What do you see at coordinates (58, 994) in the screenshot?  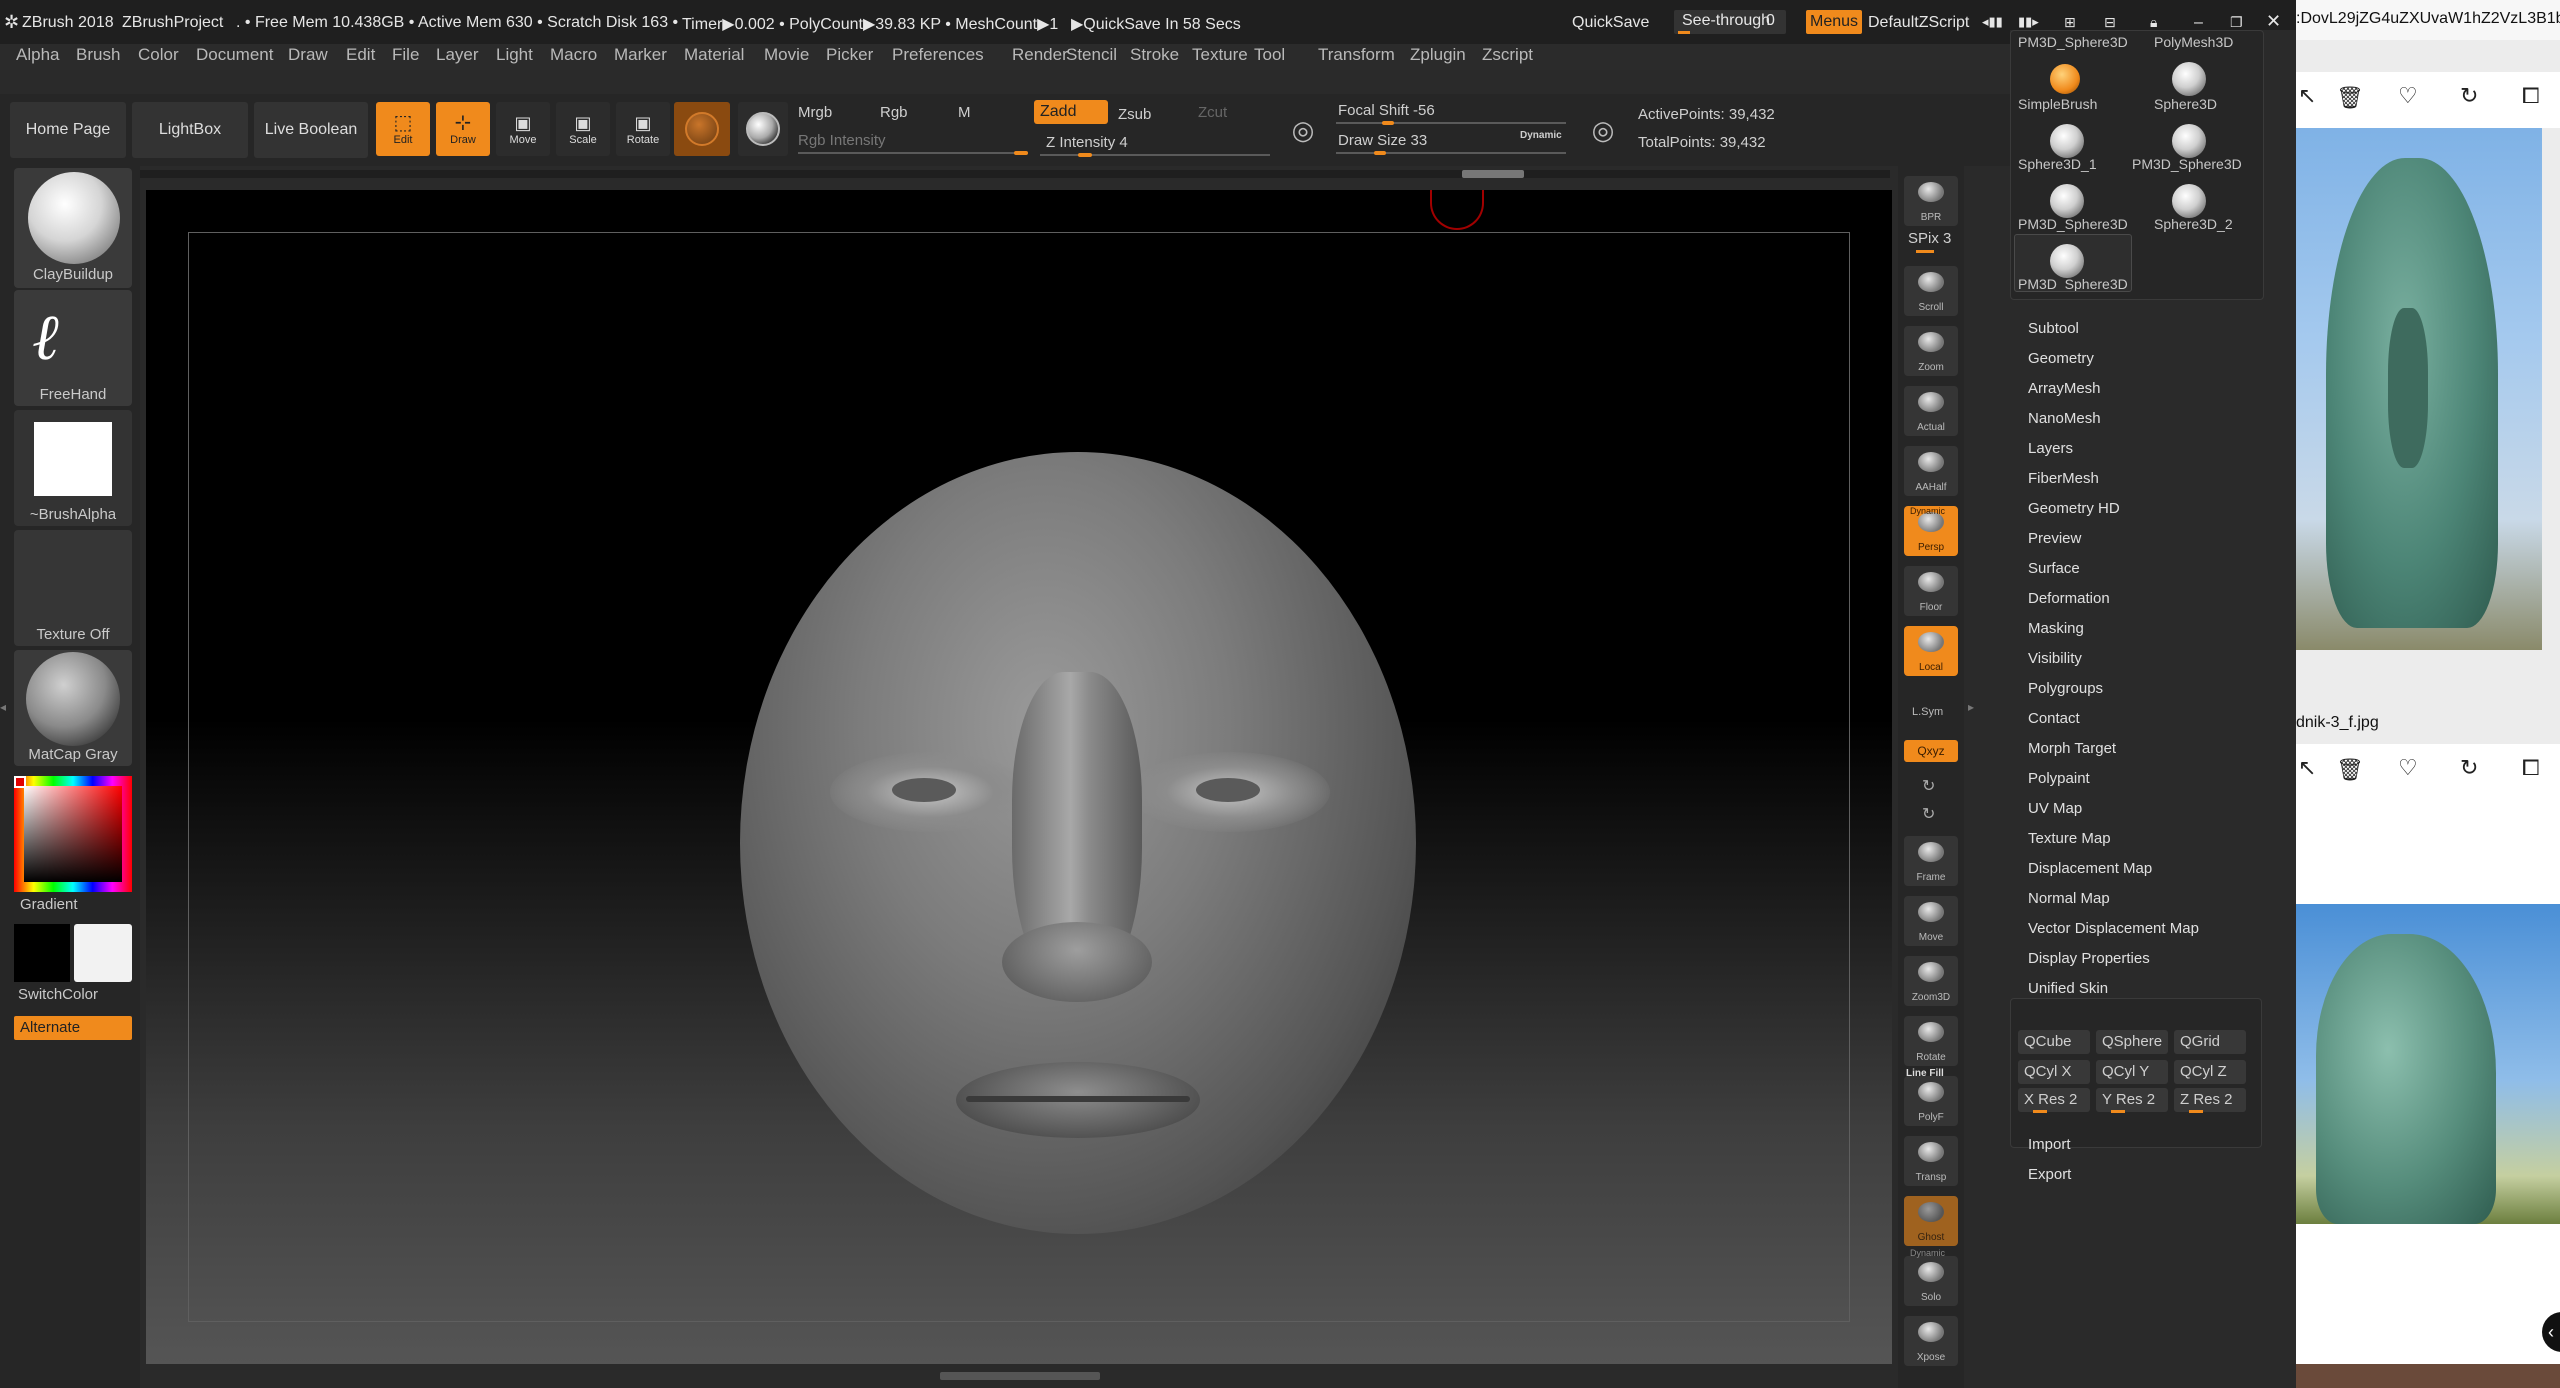 I see `switch-color-button: SwitchColor` at bounding box center [58, 994].